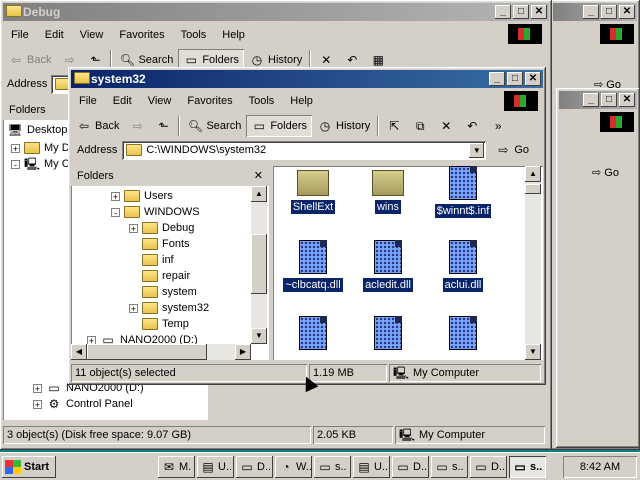  Describe the element at coordinates (83, 404) in the screenshot. I see `tree-item-control-panel: + ⚙︎ Control Panel` at that location.